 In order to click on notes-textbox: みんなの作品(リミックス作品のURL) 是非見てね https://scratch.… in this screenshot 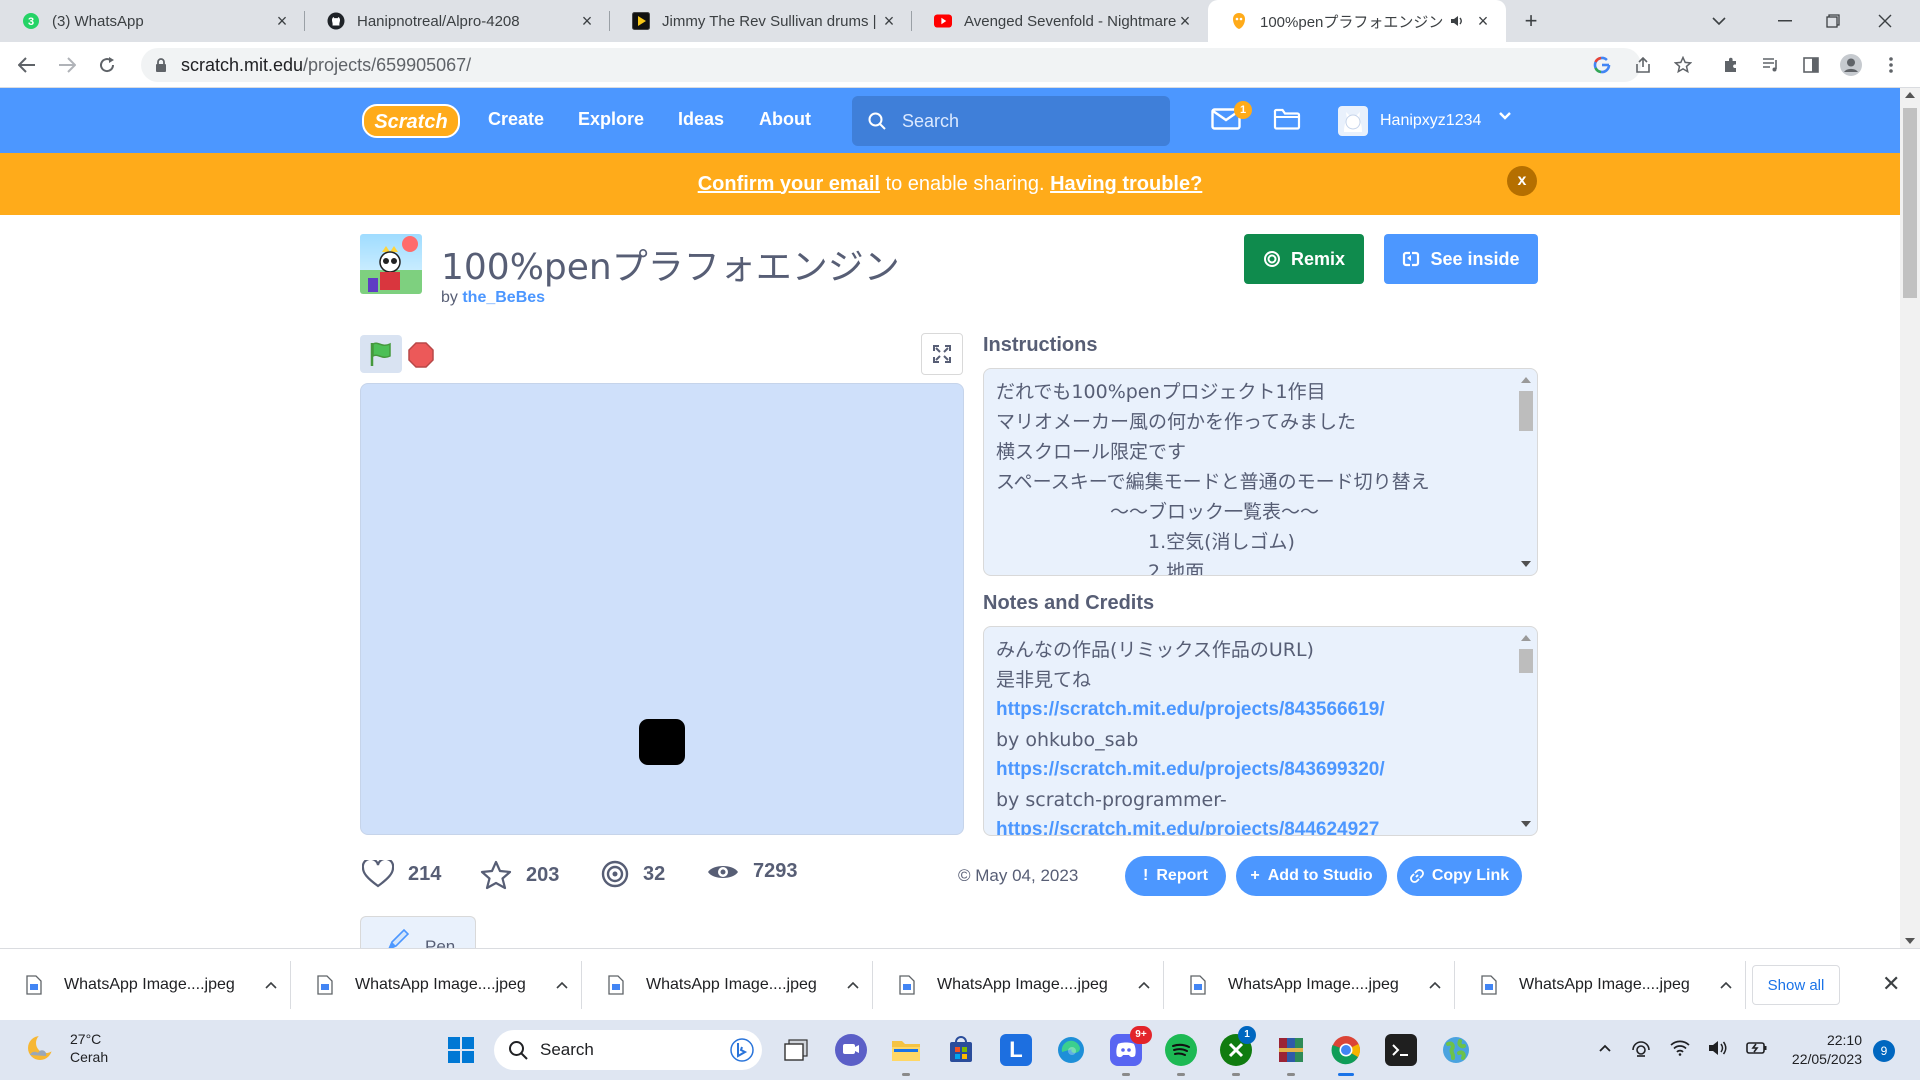, I will do `click(1260, 731)`.